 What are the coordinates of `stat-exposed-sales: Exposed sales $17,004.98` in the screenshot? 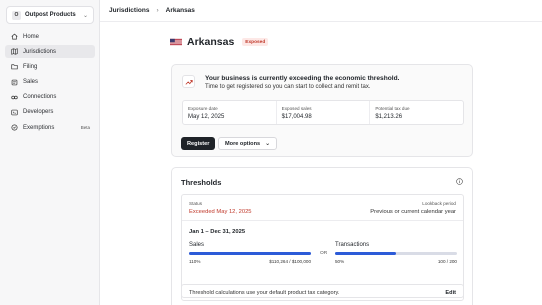 It's located at (324, 112).